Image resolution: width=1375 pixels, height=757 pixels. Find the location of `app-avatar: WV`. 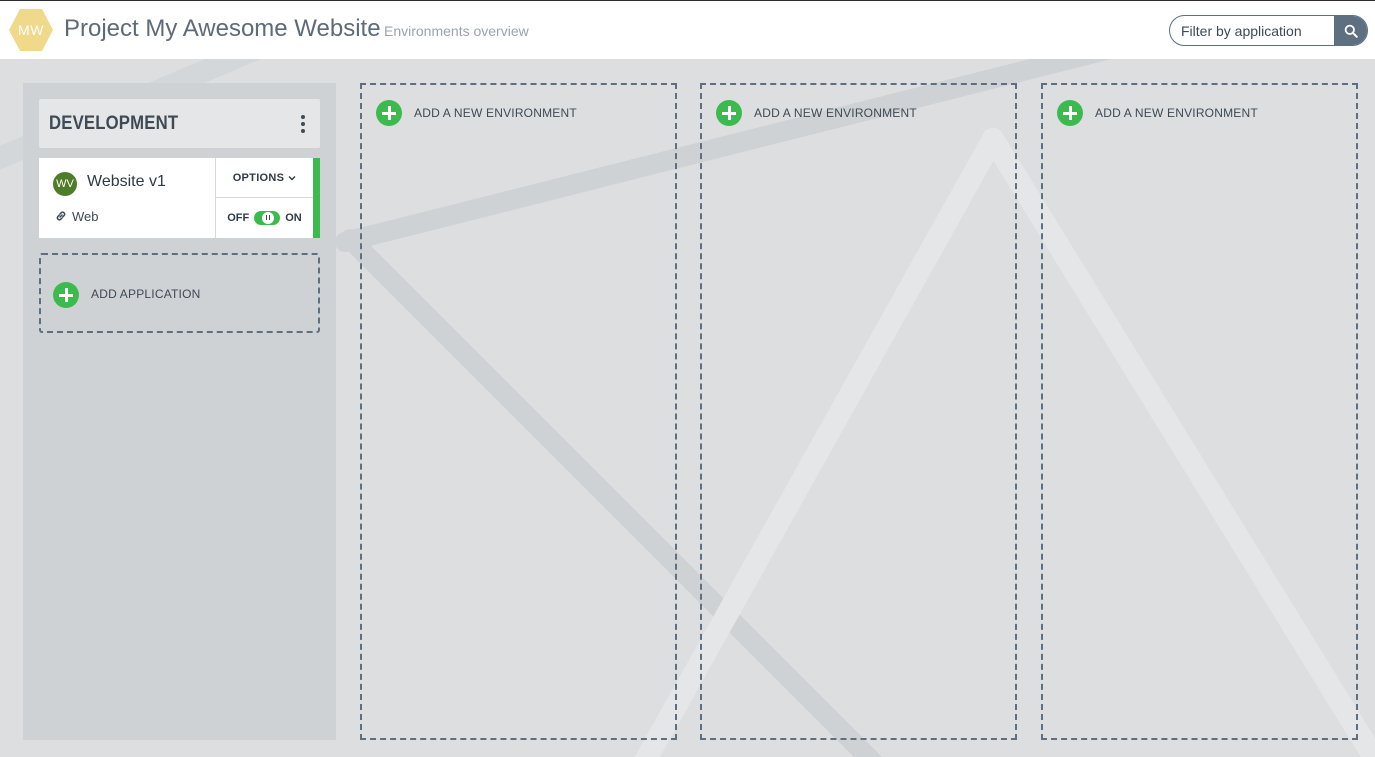

app-avatar: WV is located at coordinates (65, 184).